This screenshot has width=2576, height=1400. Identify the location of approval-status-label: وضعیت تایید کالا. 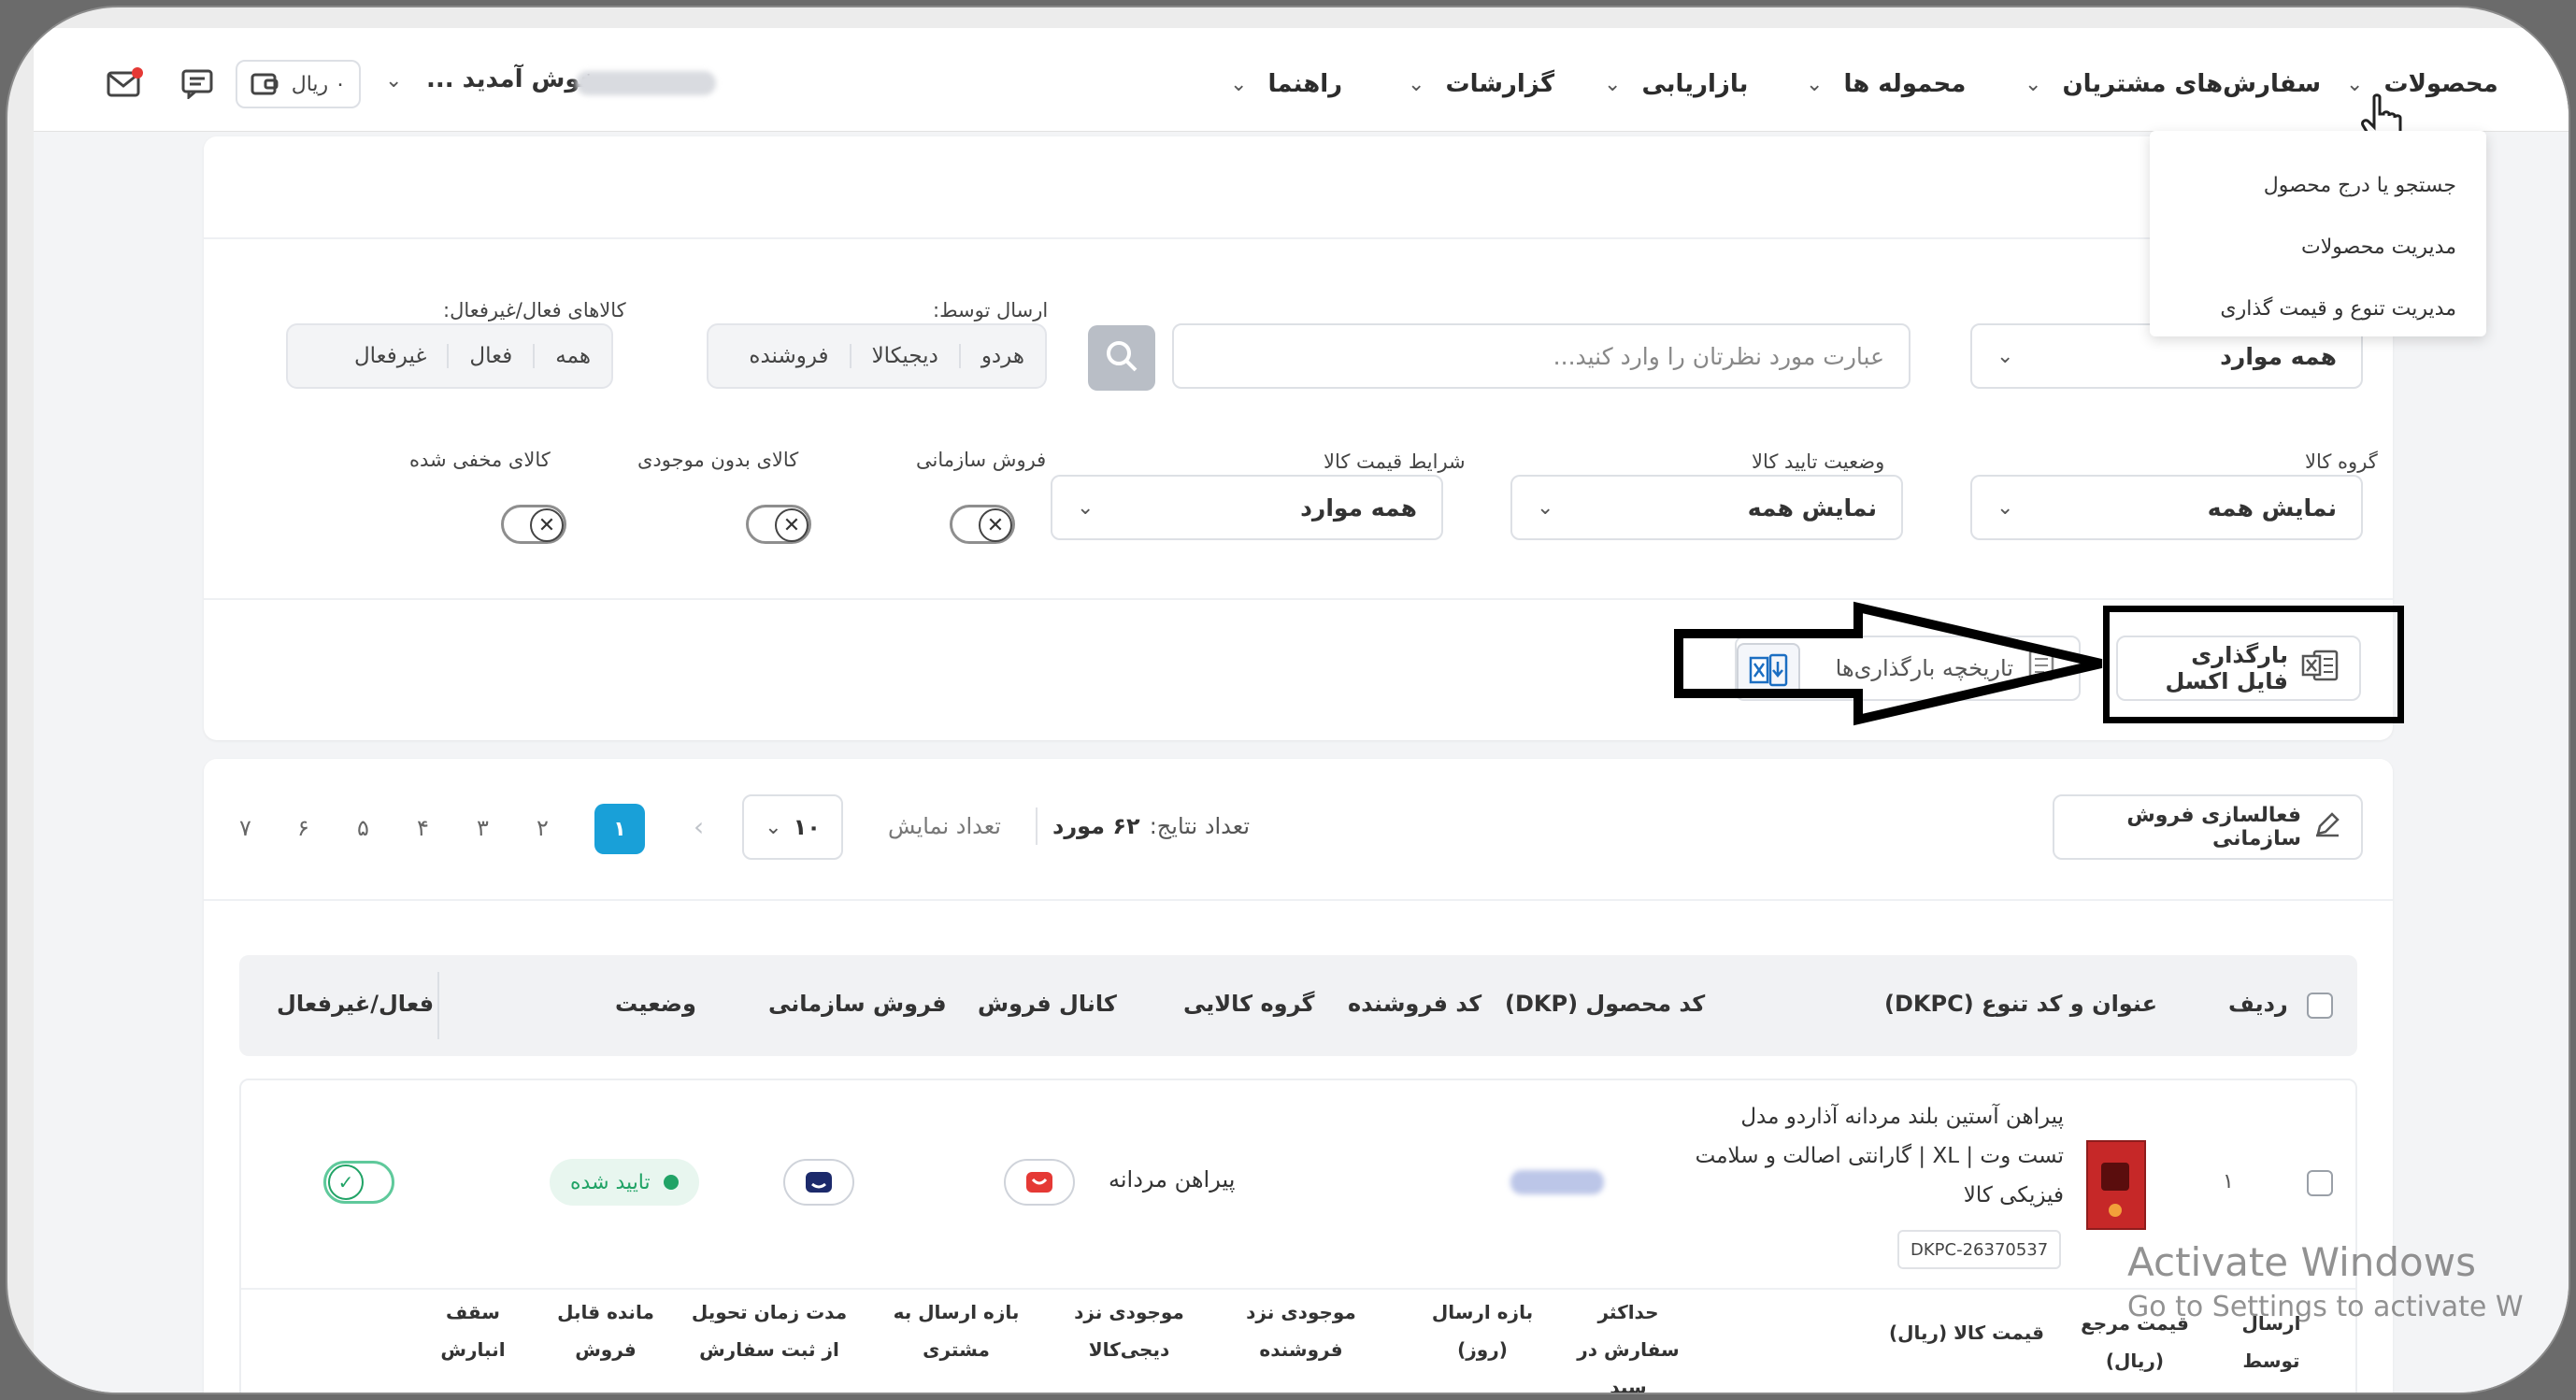
(1818, 461).